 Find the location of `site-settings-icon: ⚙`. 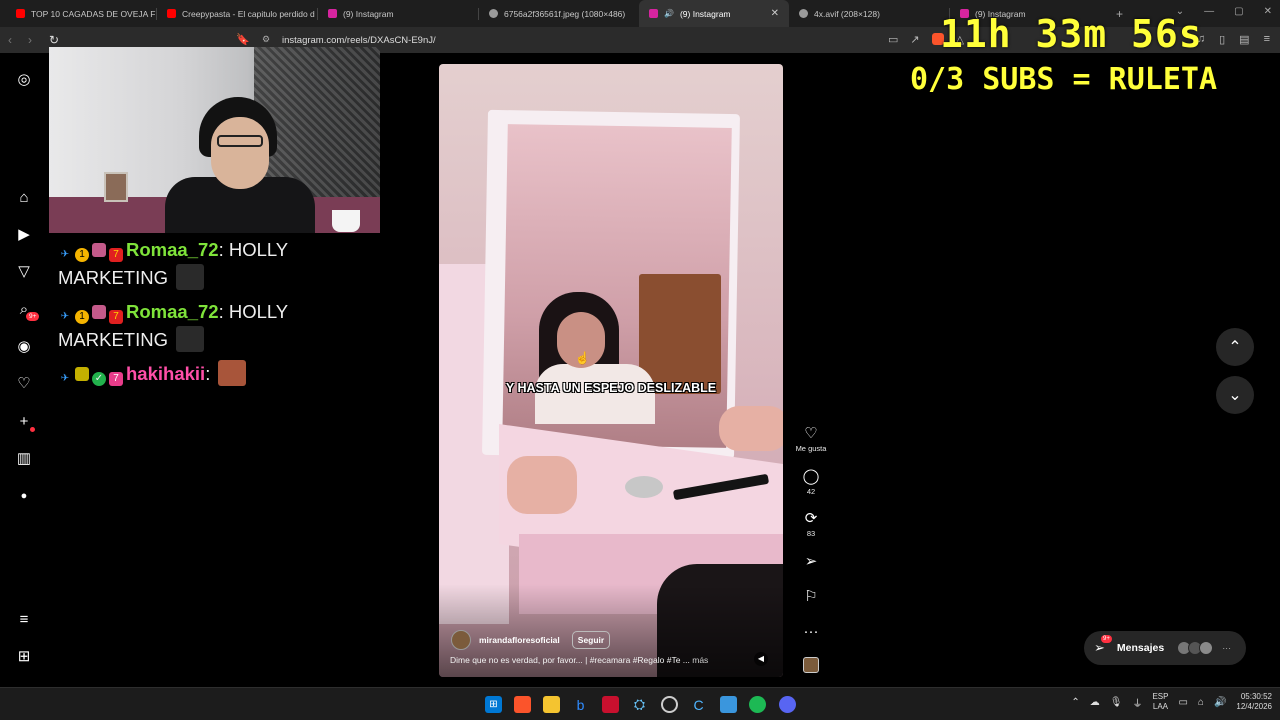

site-settings-icon: ⚙ is located at coordinates (266, 39).